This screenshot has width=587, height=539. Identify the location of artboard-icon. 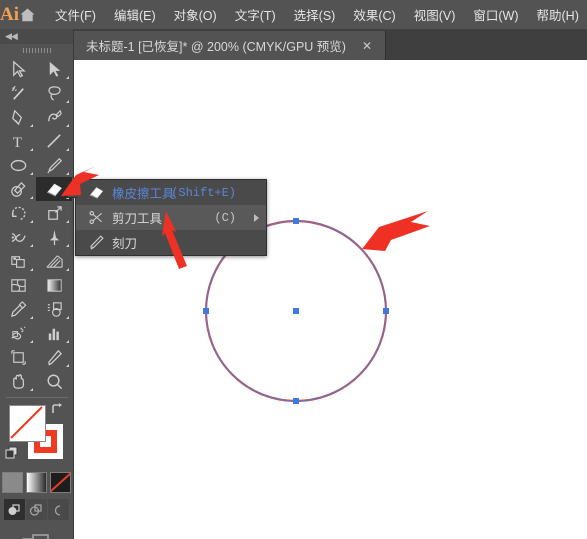
(18, 357).